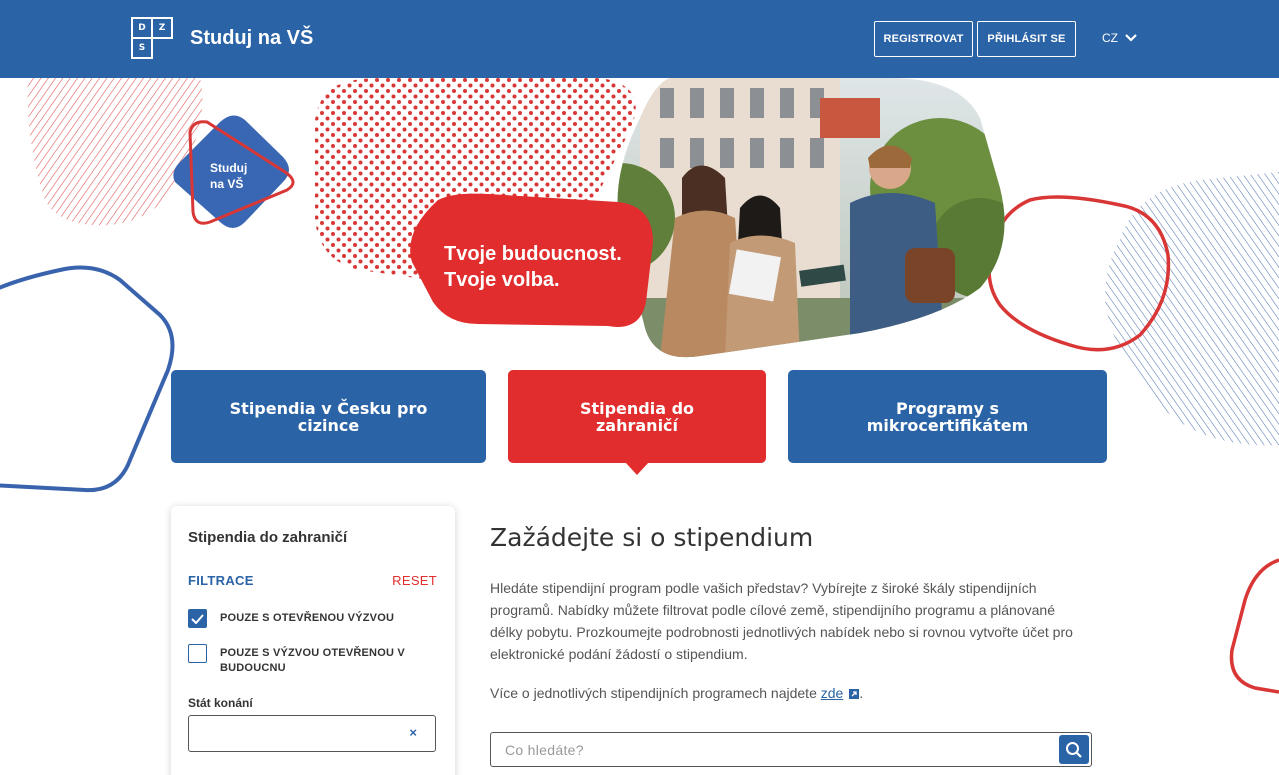 The height and width of the screenshot is (775, 1279). I want to click on search-icon, so click(1074, 749).